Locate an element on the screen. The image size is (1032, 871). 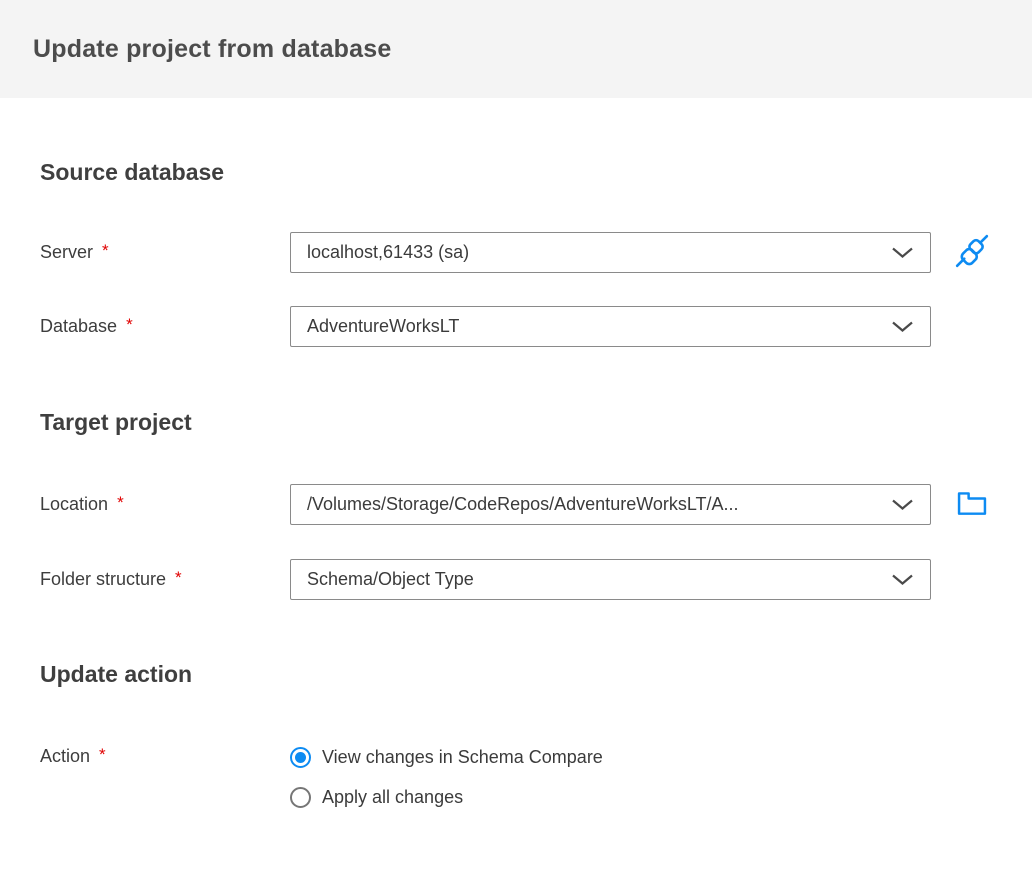
dialog-header: Update project from database is located at coordinates (516, 49).